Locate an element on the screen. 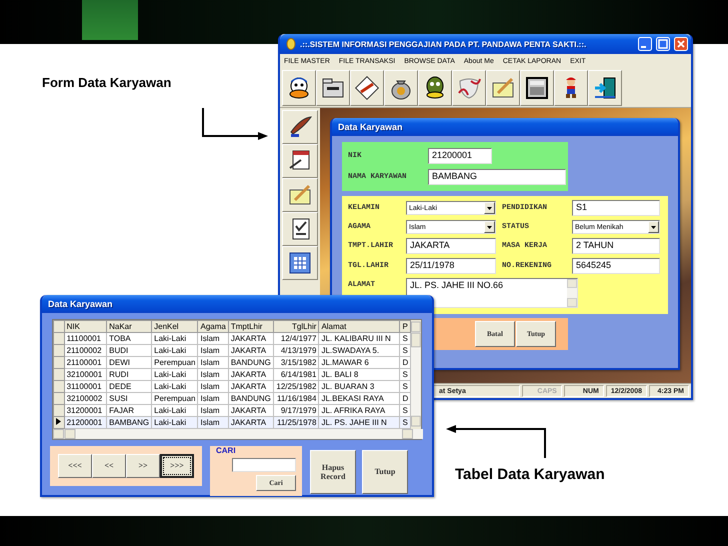 The image size is (728, 546). input-field: 5645245 is located at coordinates (616, 266).